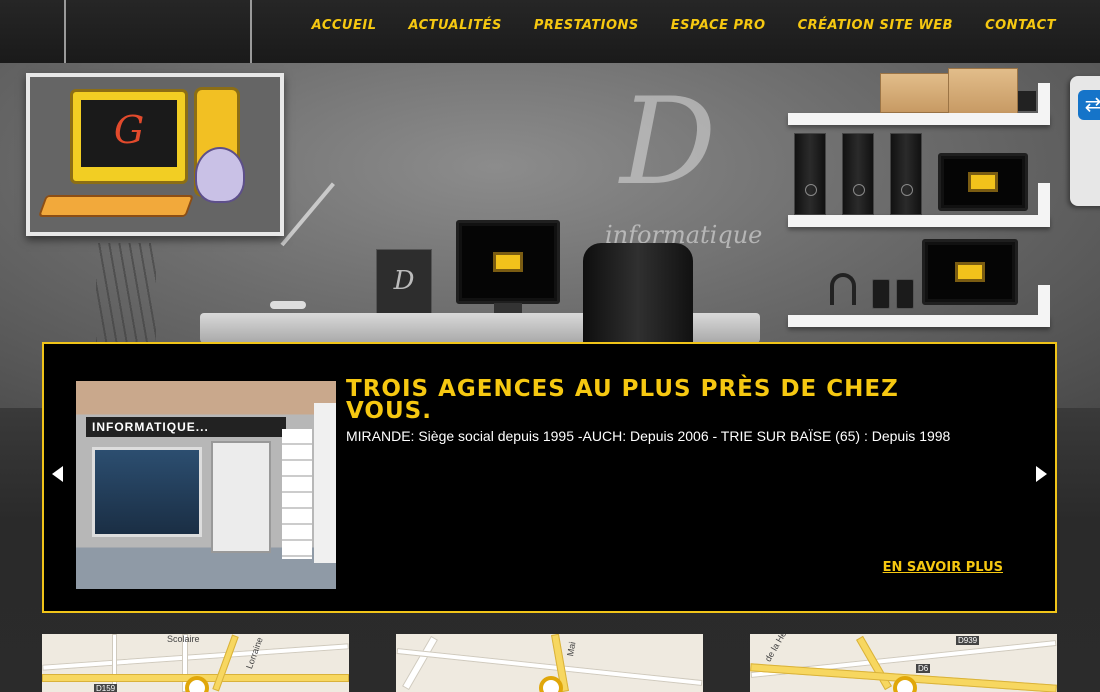 This screenshot has width=1100, height=692. Describe the element at coordinates (571, 649) in the screenshot. I see `map-label: Mai` at that location.